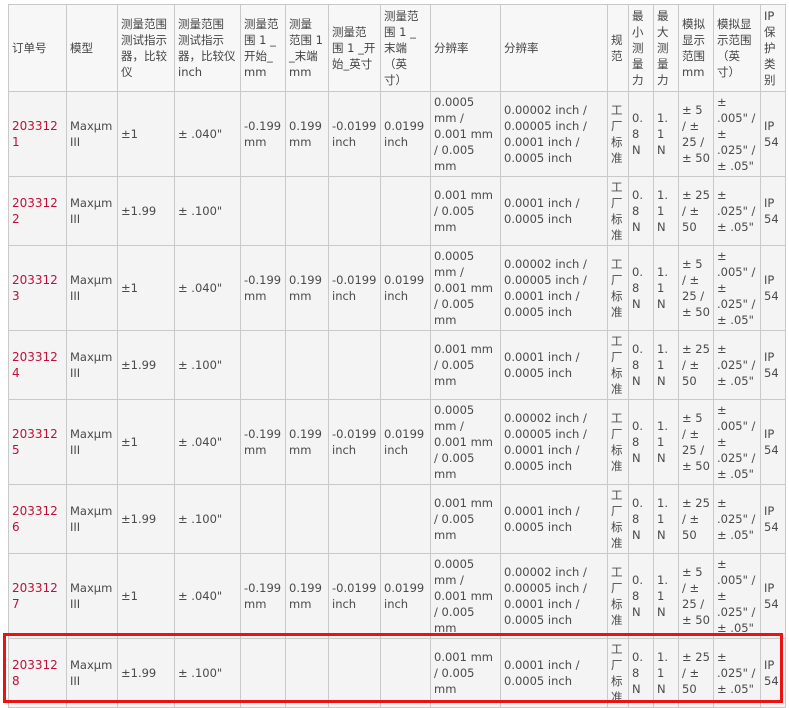 The height and width of the screenshot is (708, 789). I want to click on header-max-force: 最 大 测 量 力, so click(666, 48).